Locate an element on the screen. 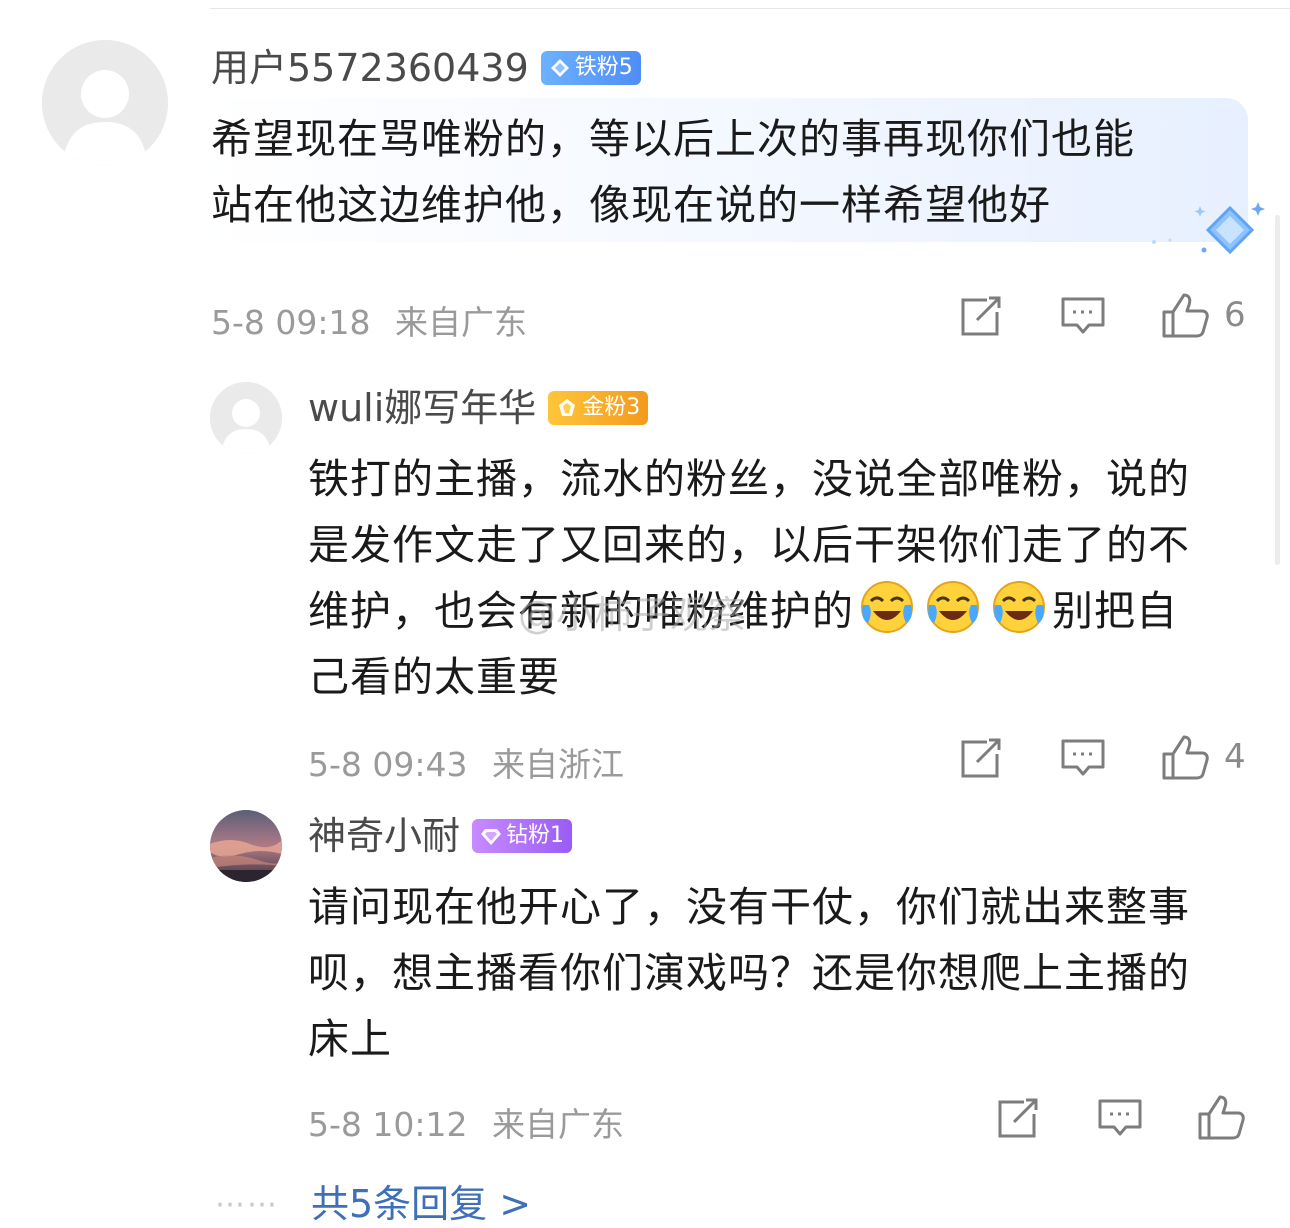 Image resolution: width=1290 pixels, height=1228 pixels. username-text: wuli娜写年华 is located at coordinates (422, 408).